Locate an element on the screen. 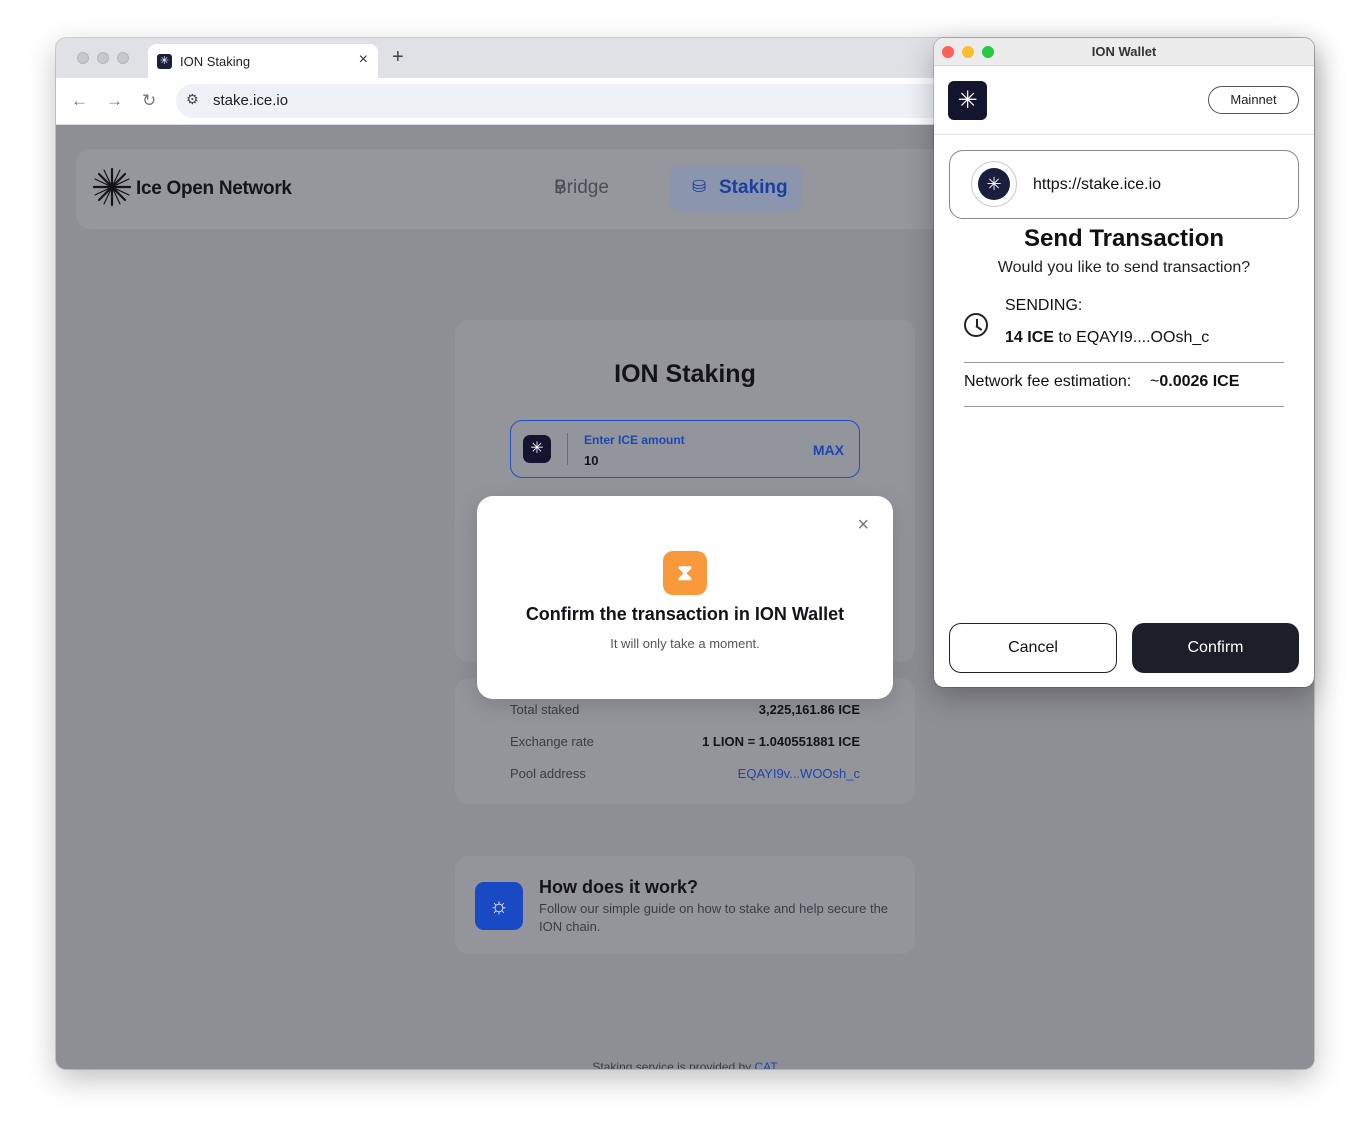 Image resolution: width=1370 pixels, height=1143 pixels. footer: Staking service is provided by CAT is located at coordinates (685, 1064).